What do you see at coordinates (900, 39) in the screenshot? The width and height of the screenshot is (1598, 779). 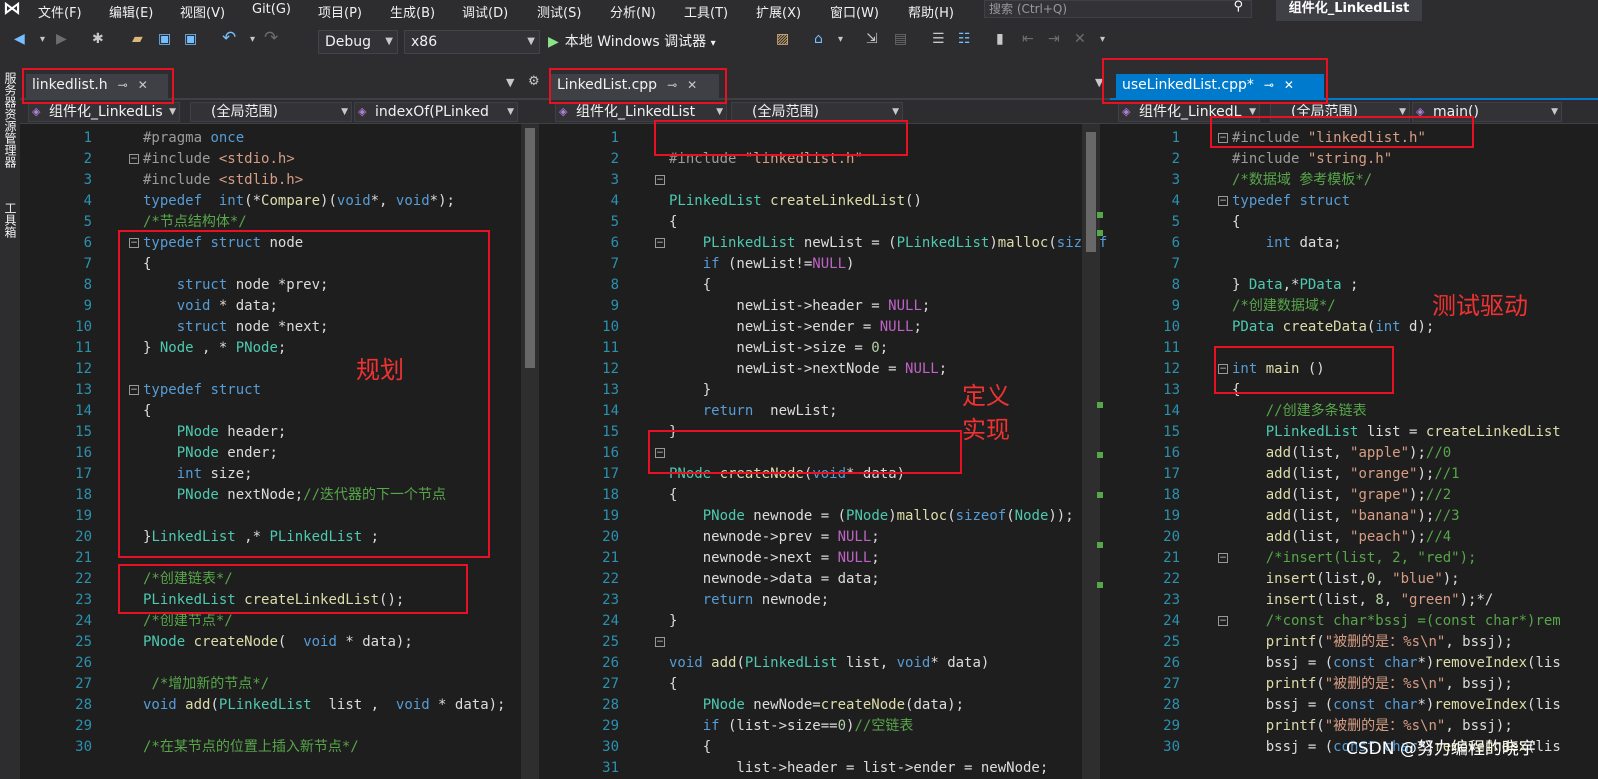 I see `layout-icon: ▤` at bounding box center [900, 39].